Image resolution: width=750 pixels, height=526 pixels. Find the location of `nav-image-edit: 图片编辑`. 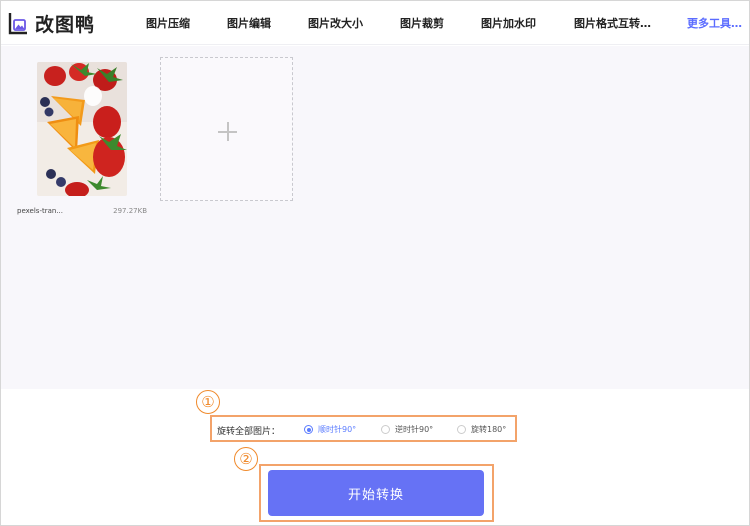

nav-image-edit: 图片编辑 is located at coordinates (249, 23).